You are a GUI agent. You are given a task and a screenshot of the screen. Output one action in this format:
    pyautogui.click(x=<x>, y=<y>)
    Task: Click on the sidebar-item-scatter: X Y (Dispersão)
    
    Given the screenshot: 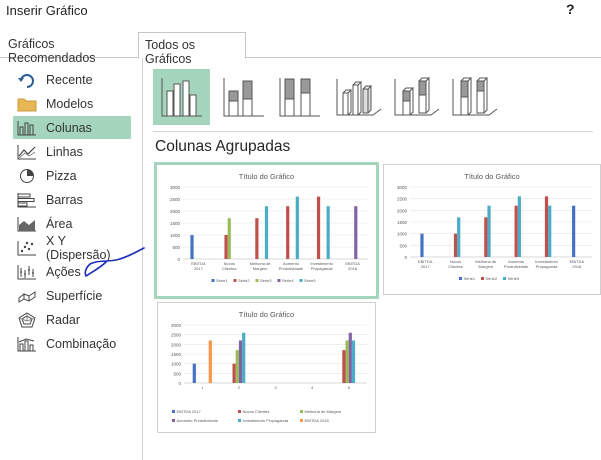 What is the action you would take?
    pyautogui.click(x=72, y=247)
    